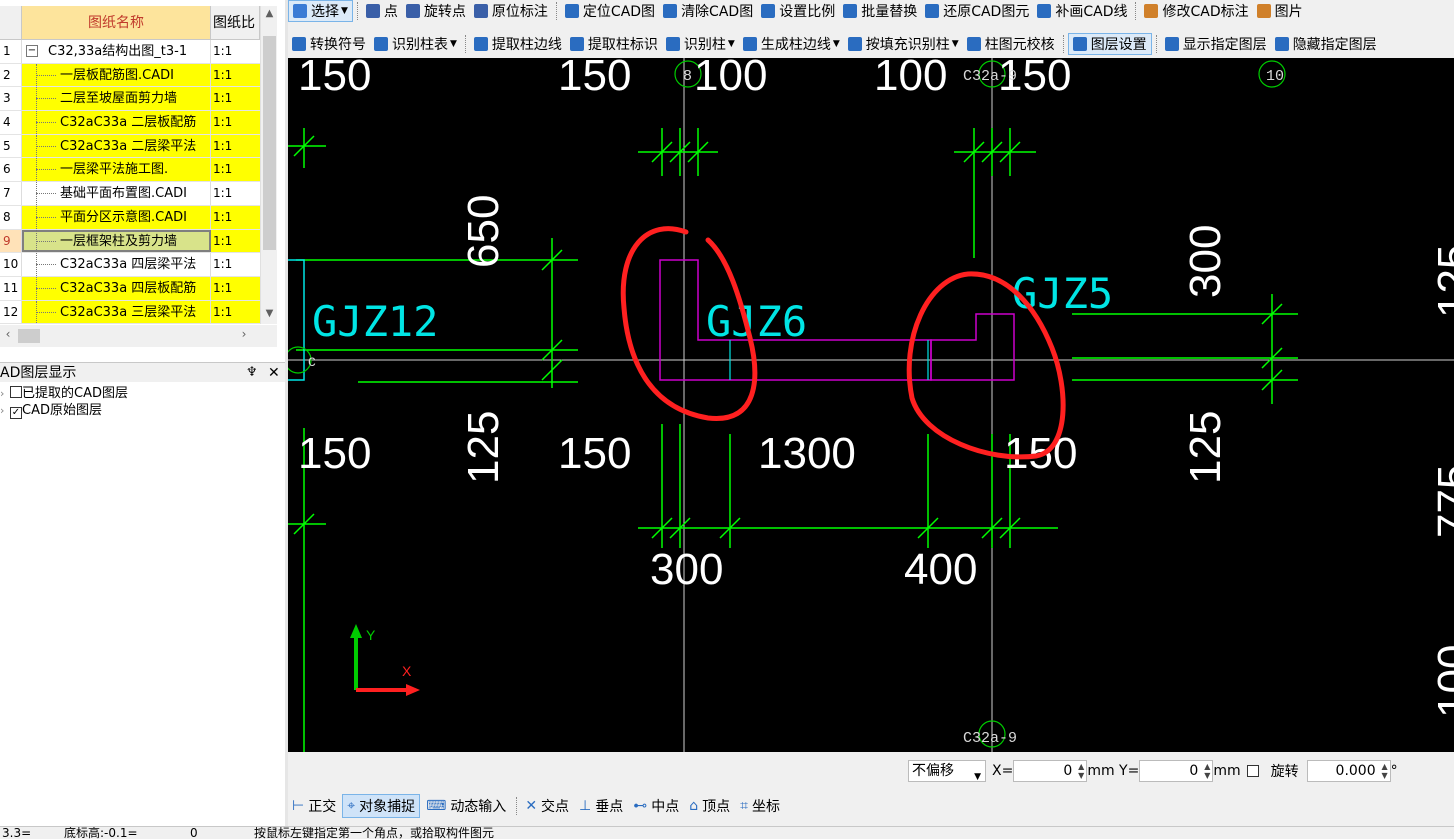 The height and width of the screenshot is (839, 1454). What do you see at coordinates (116, 170) in the screenshot?
I see `row-drawing-name: 一层梁平法施工图.` at bounding box center [116, 170].